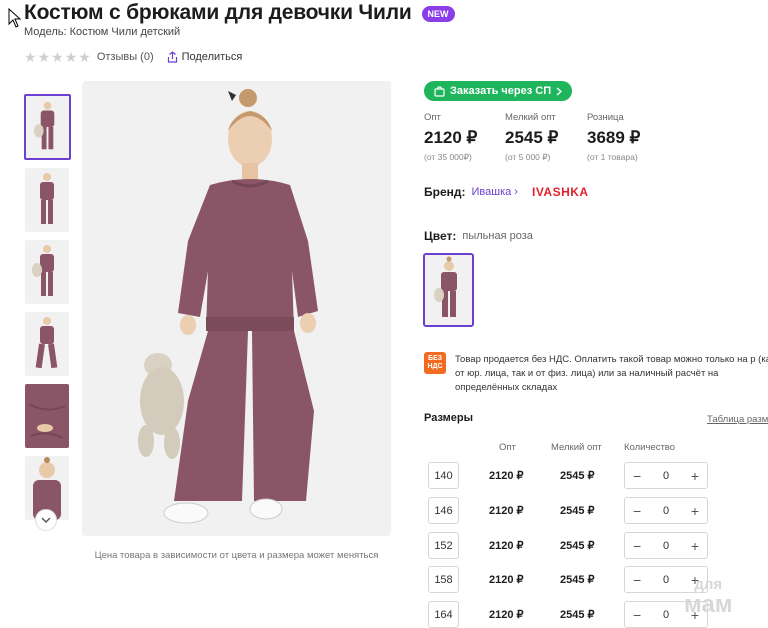 This screenshot has height=628, width=768. I want to click on price-value: 2545 ₽, so click(532, 137).